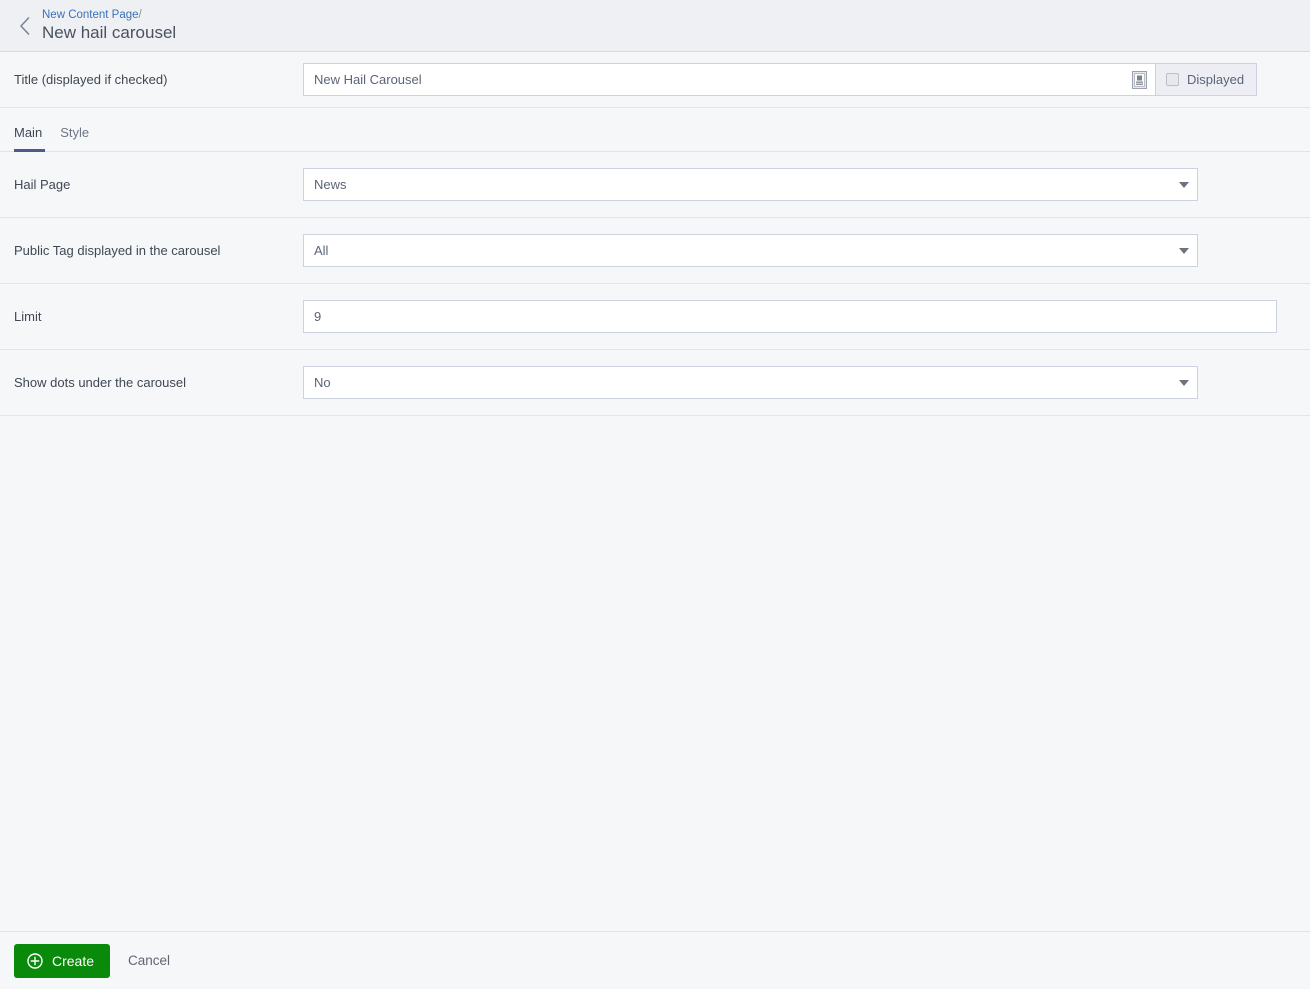 Image resolution: width=1310 pixels, height=989 pixels. I want to click on public-tag-select-wrap: All, so click(750, 250).